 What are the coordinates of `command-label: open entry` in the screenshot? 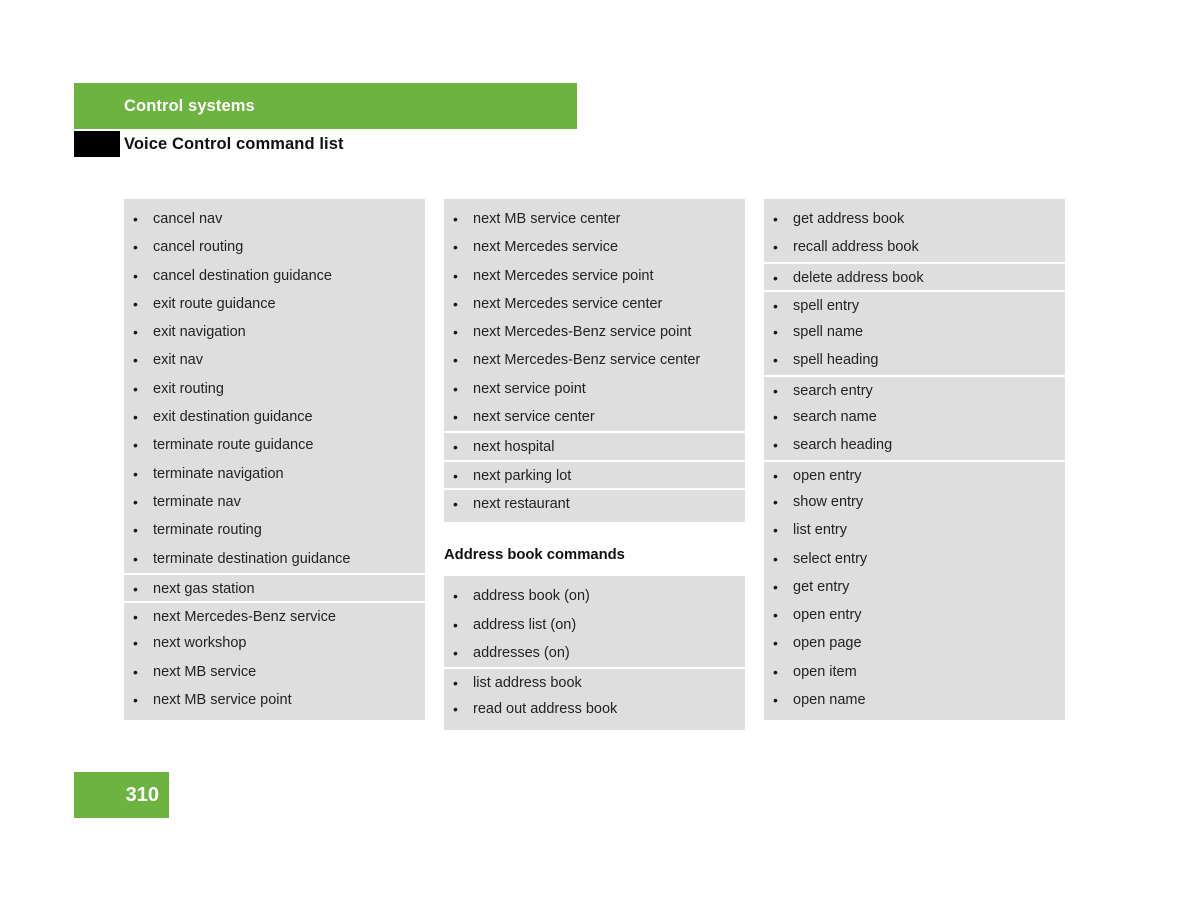 It's located at (827, 615).